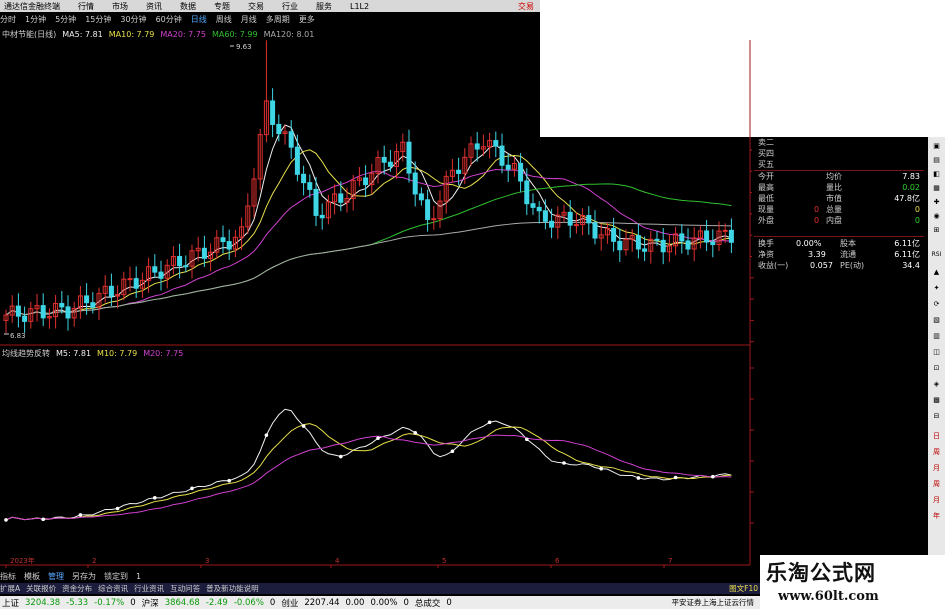 The width and height of the screenshot is (945, 609). I want to click on time-label: 4, so click(337, 561).